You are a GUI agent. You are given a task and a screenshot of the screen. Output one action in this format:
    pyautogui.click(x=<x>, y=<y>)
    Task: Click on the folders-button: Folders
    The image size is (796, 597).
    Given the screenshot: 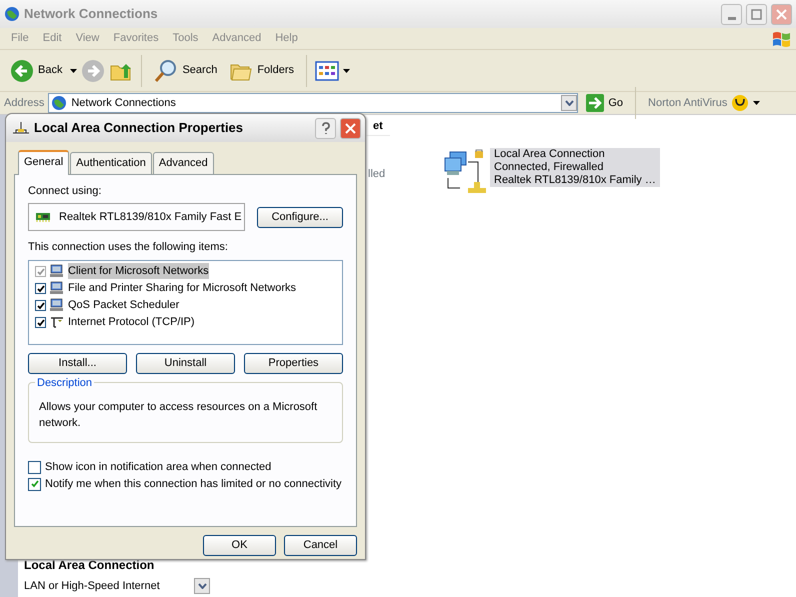 What is the action you would take?
    pyautogui.click(x=261, y=70)
    